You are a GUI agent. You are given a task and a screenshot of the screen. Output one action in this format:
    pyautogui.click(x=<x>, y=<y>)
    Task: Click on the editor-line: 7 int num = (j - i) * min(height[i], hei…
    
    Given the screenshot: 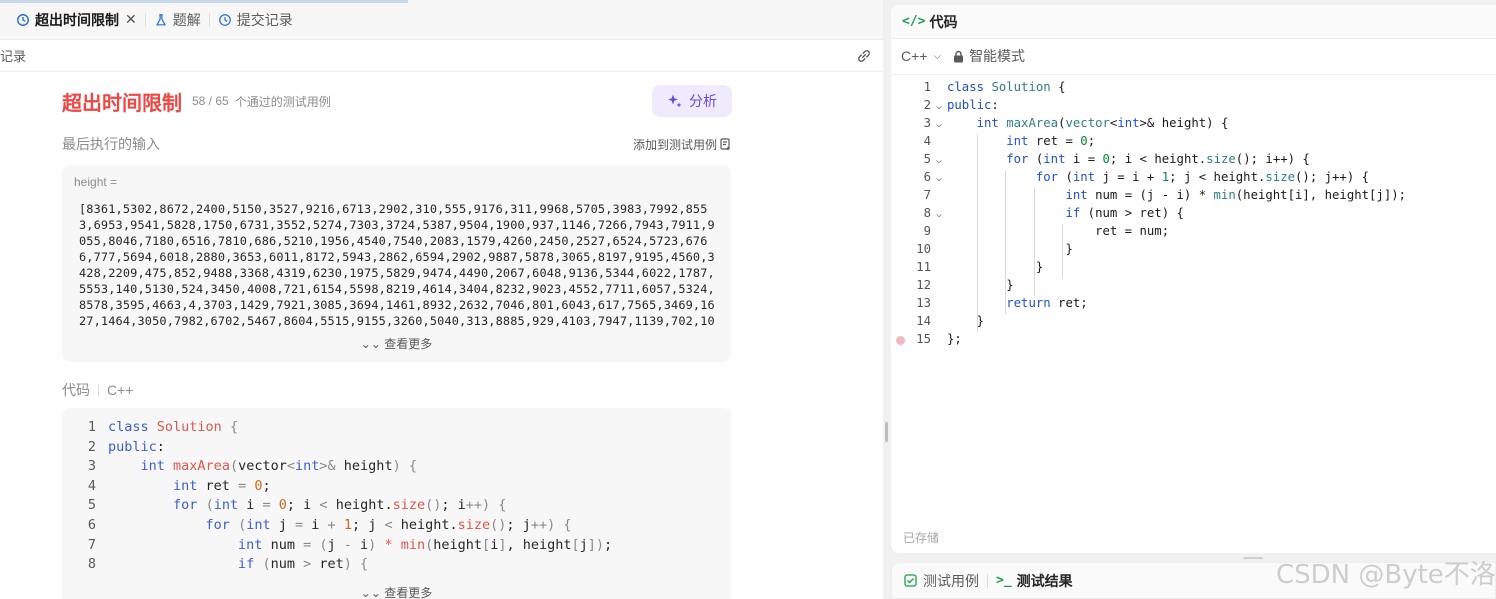 What is the action you would take?
    pyautogui.click(x=1148, y=197)
    